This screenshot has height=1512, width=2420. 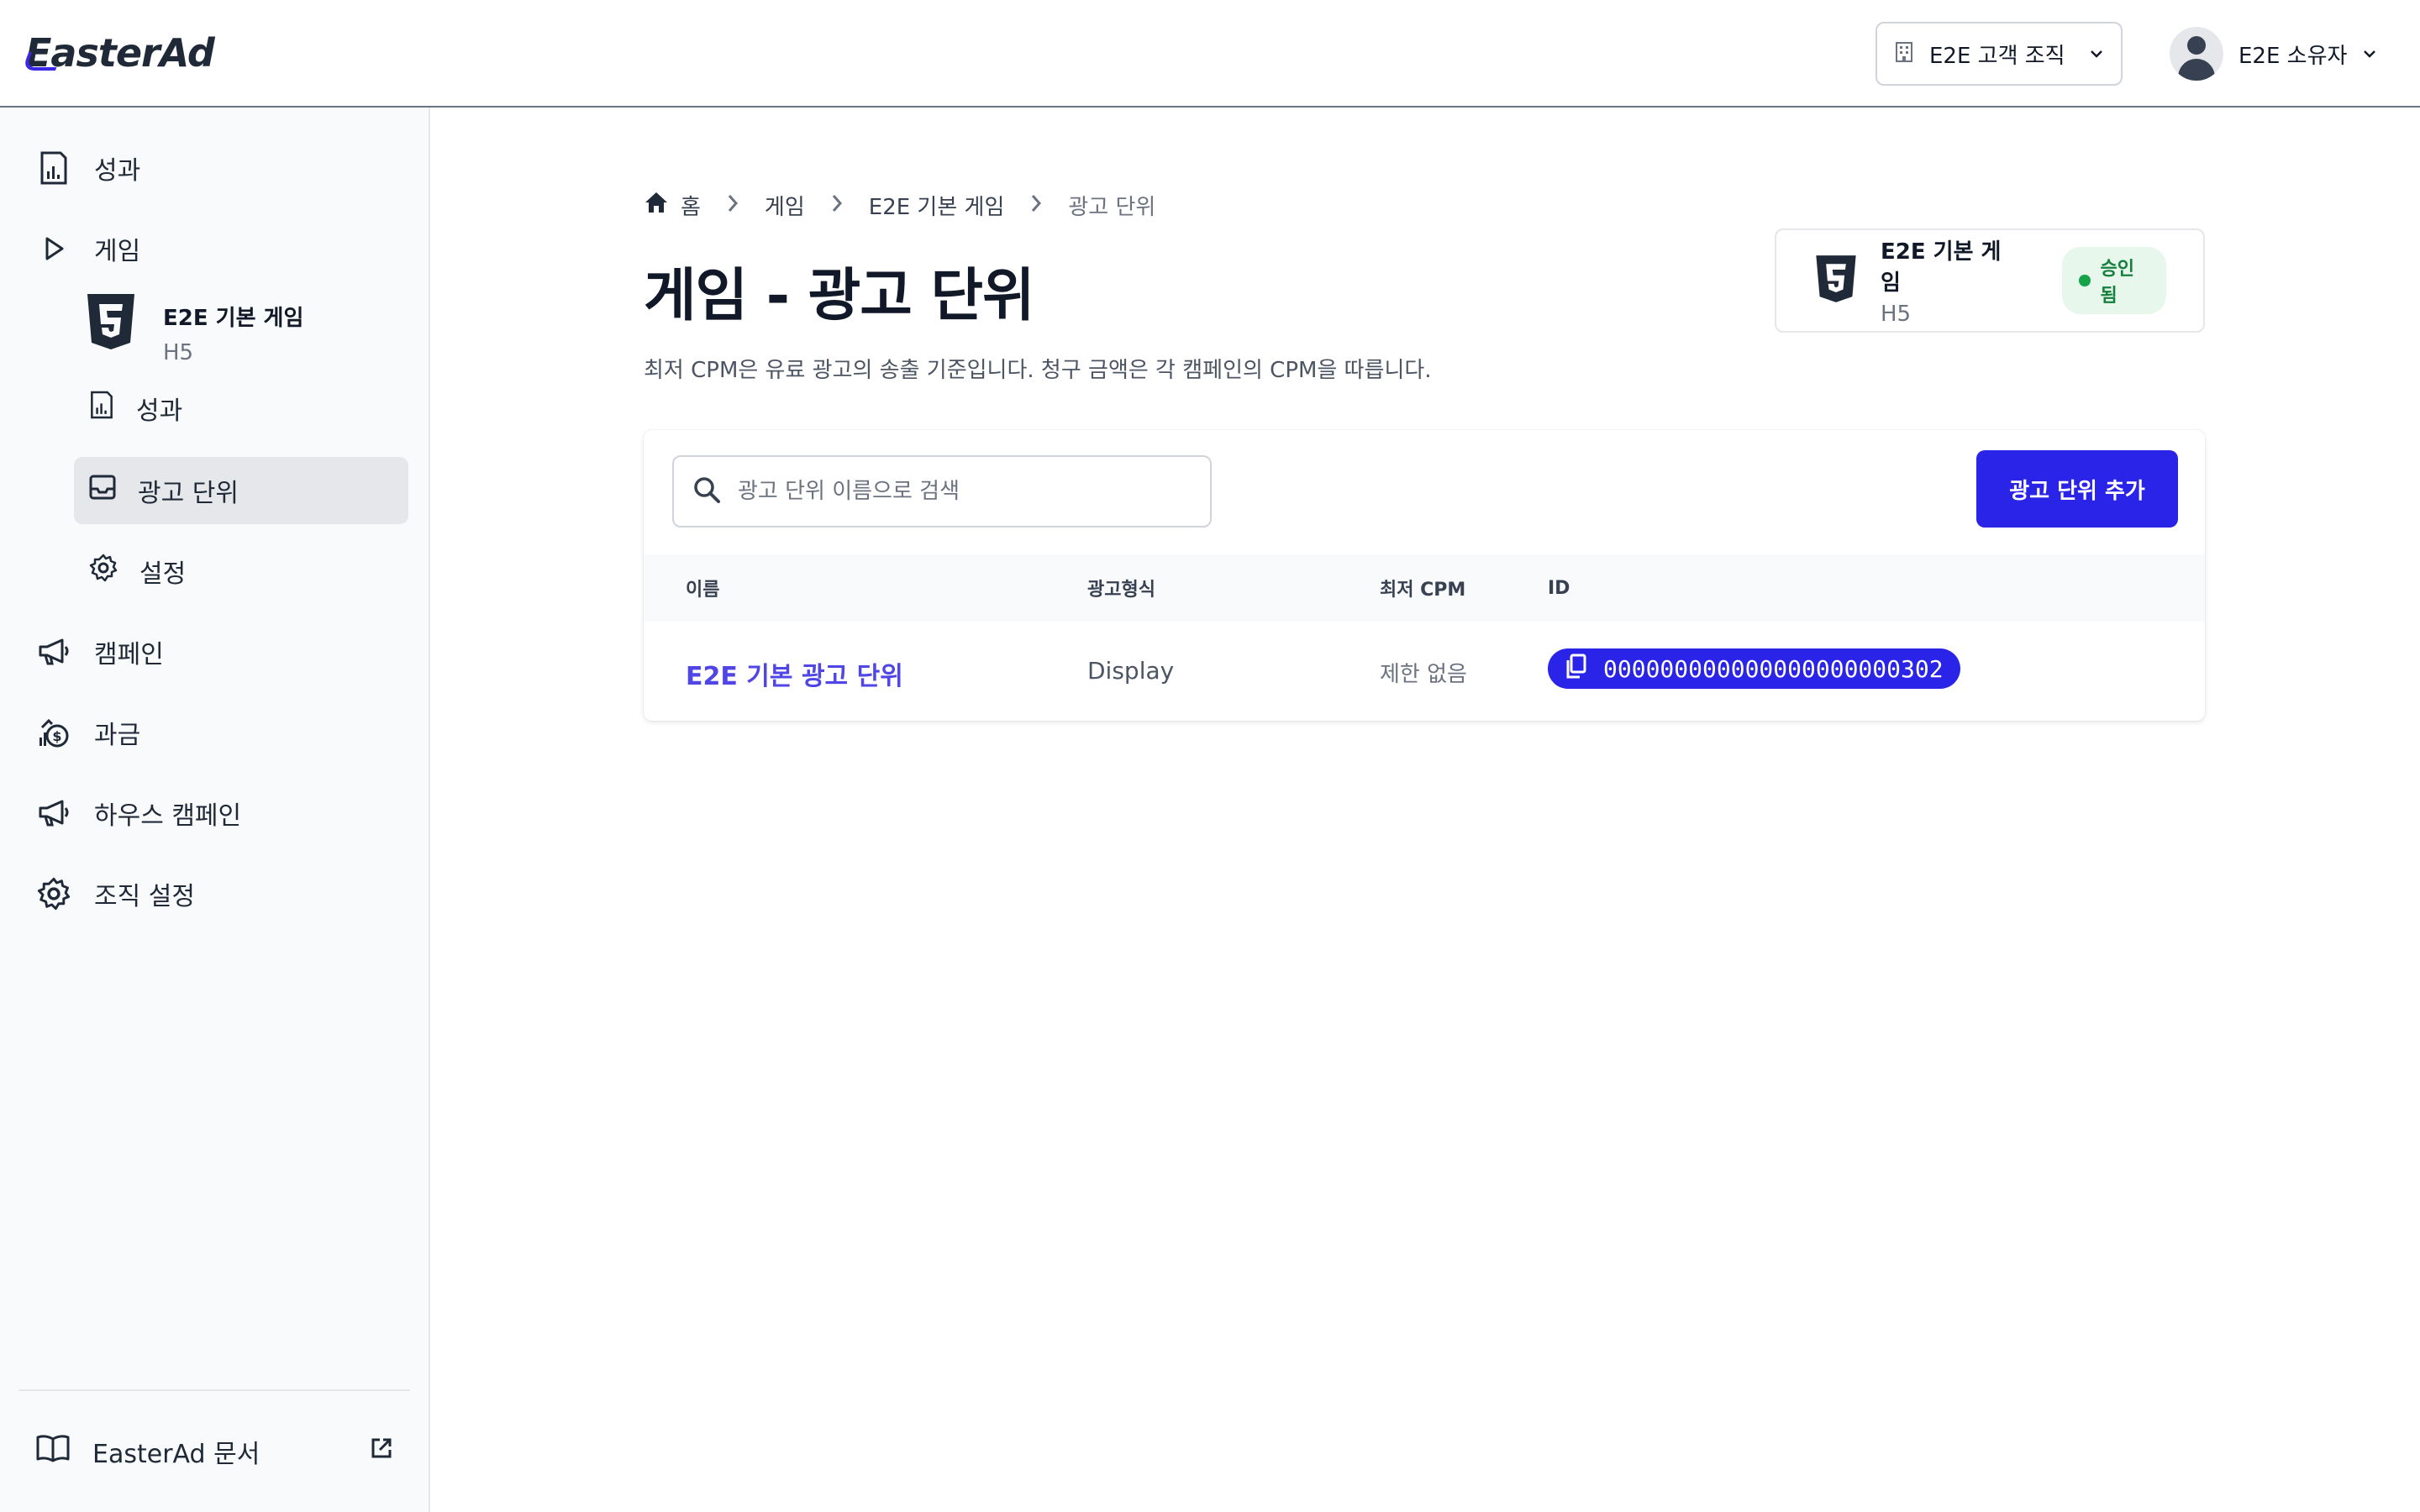 I want to click on sidebar-item-label: 게임, so click(x=117, y=251).